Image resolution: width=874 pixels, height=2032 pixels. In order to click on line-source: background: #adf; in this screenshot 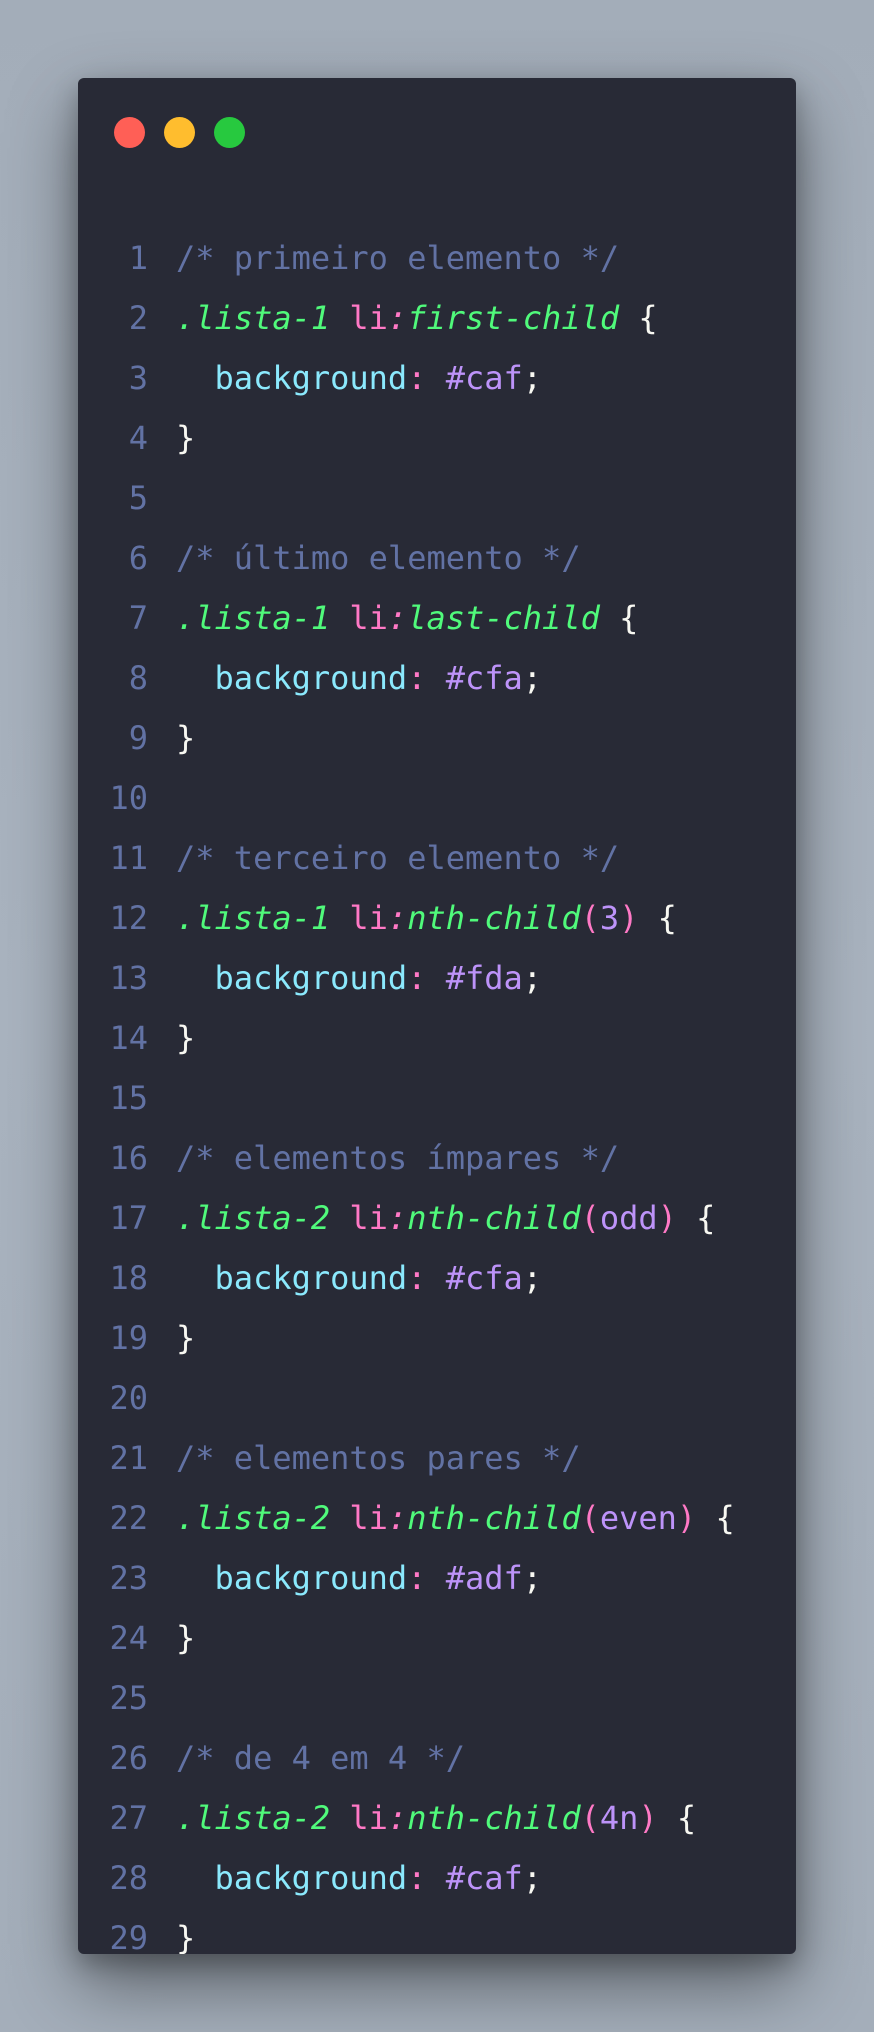, I will do `click(345, 1578)`.